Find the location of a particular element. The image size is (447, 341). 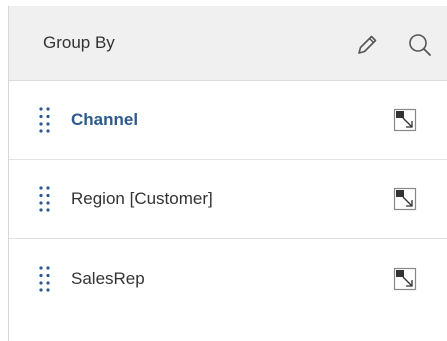

list-item-label: Channel is located at coordinates (105, 119).